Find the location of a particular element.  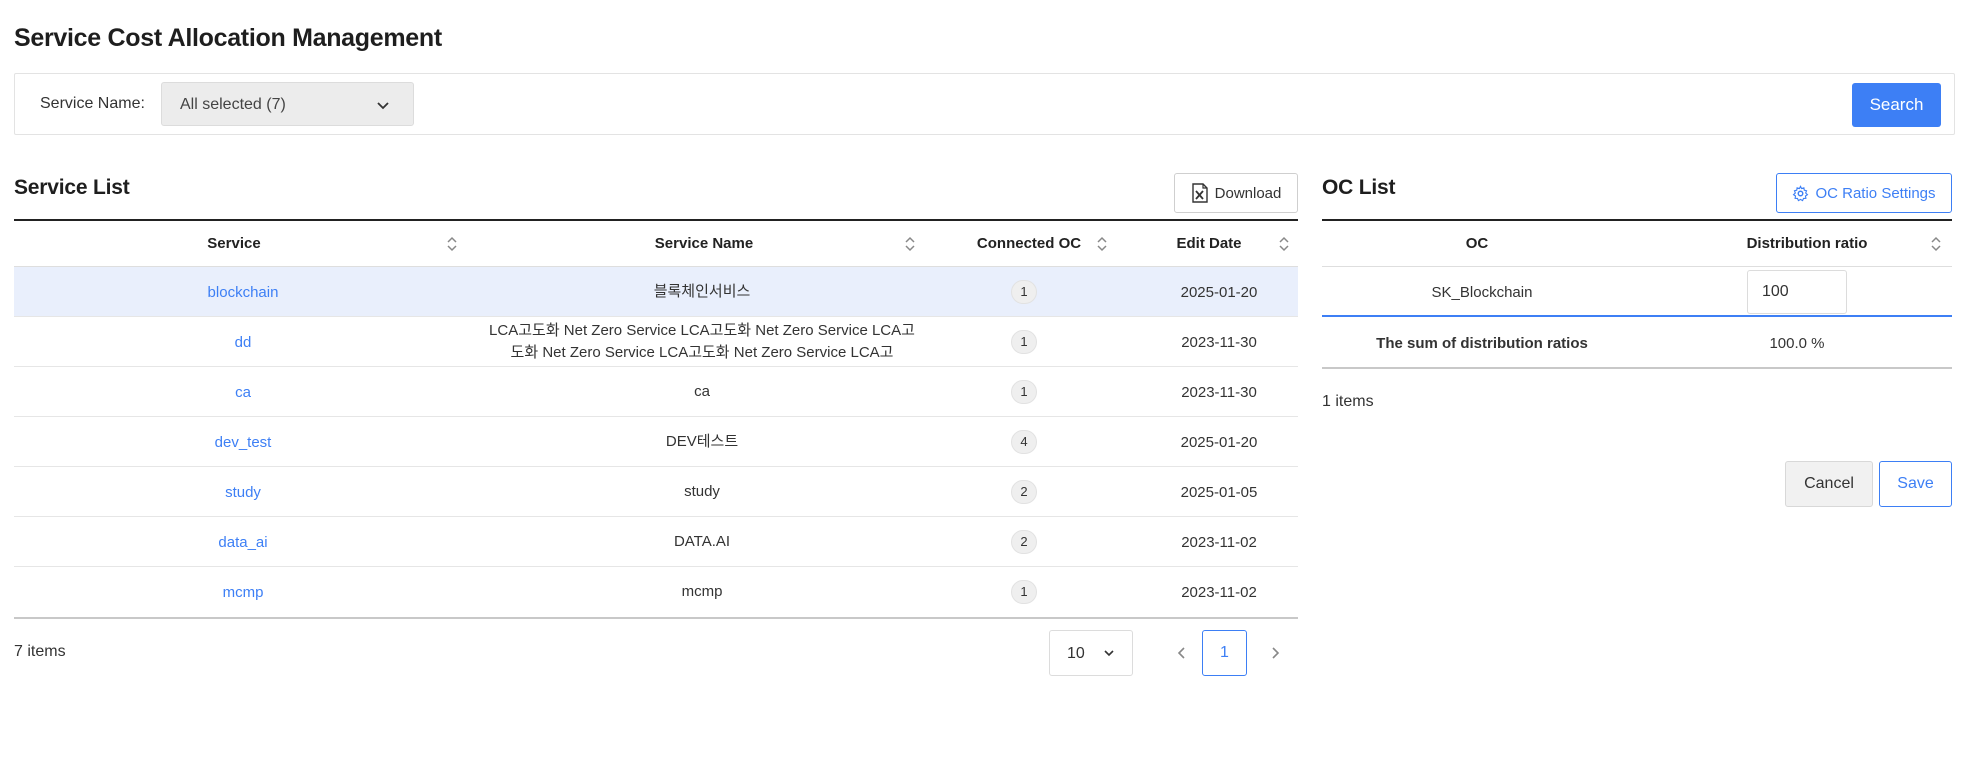

oc-table-header: OC Distribution ratio is located at coordinates (1637, 244).